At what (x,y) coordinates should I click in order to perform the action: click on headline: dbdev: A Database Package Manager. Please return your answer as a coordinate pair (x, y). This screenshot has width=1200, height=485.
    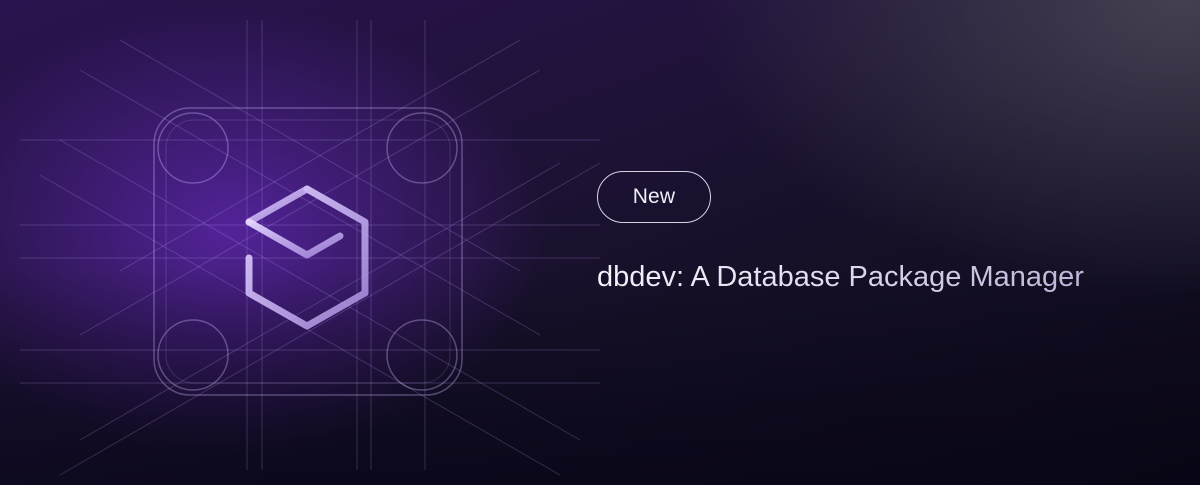
    Looking at the image, I should click on (840, 277).